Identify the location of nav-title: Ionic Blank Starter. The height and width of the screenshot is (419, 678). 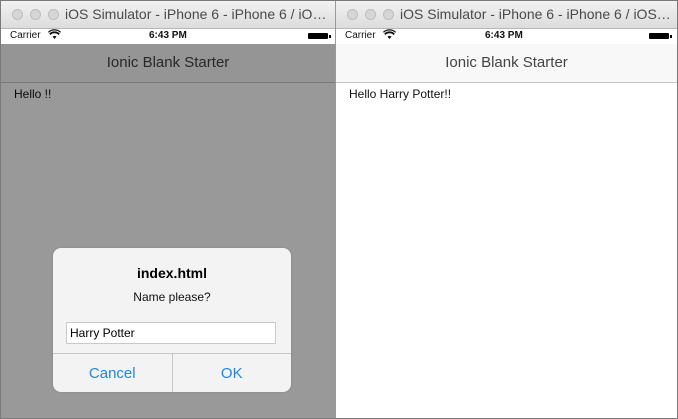
(506, 62).